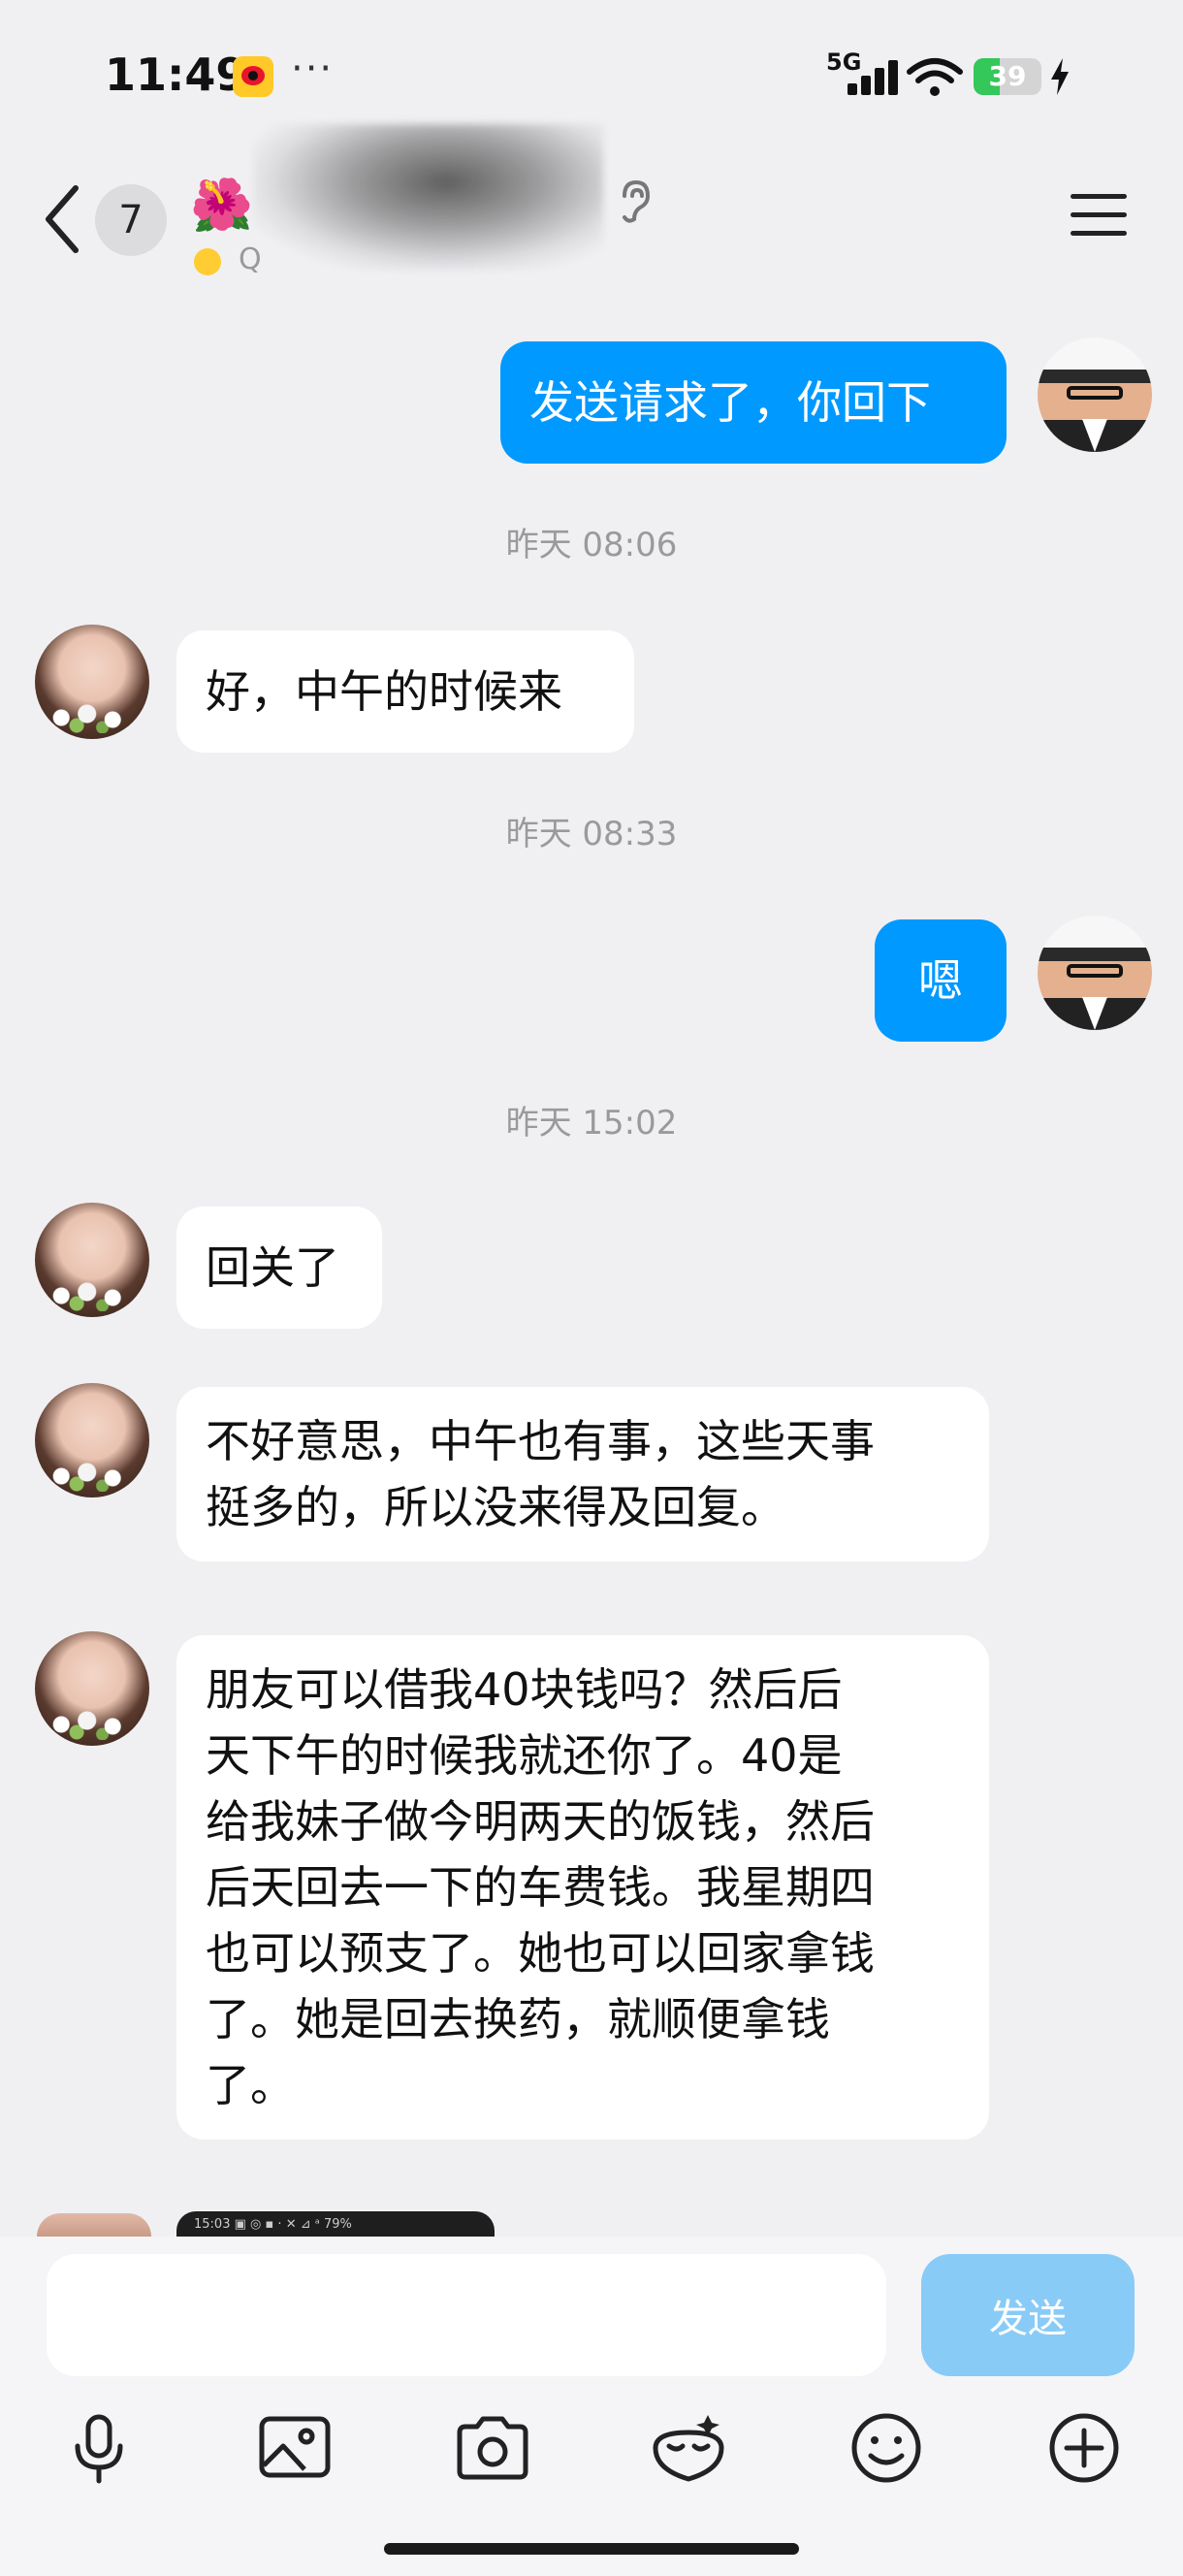 This screenshot has height=2576, width=1183. I want to click on battery-percent: 39, so click(1007, 76).